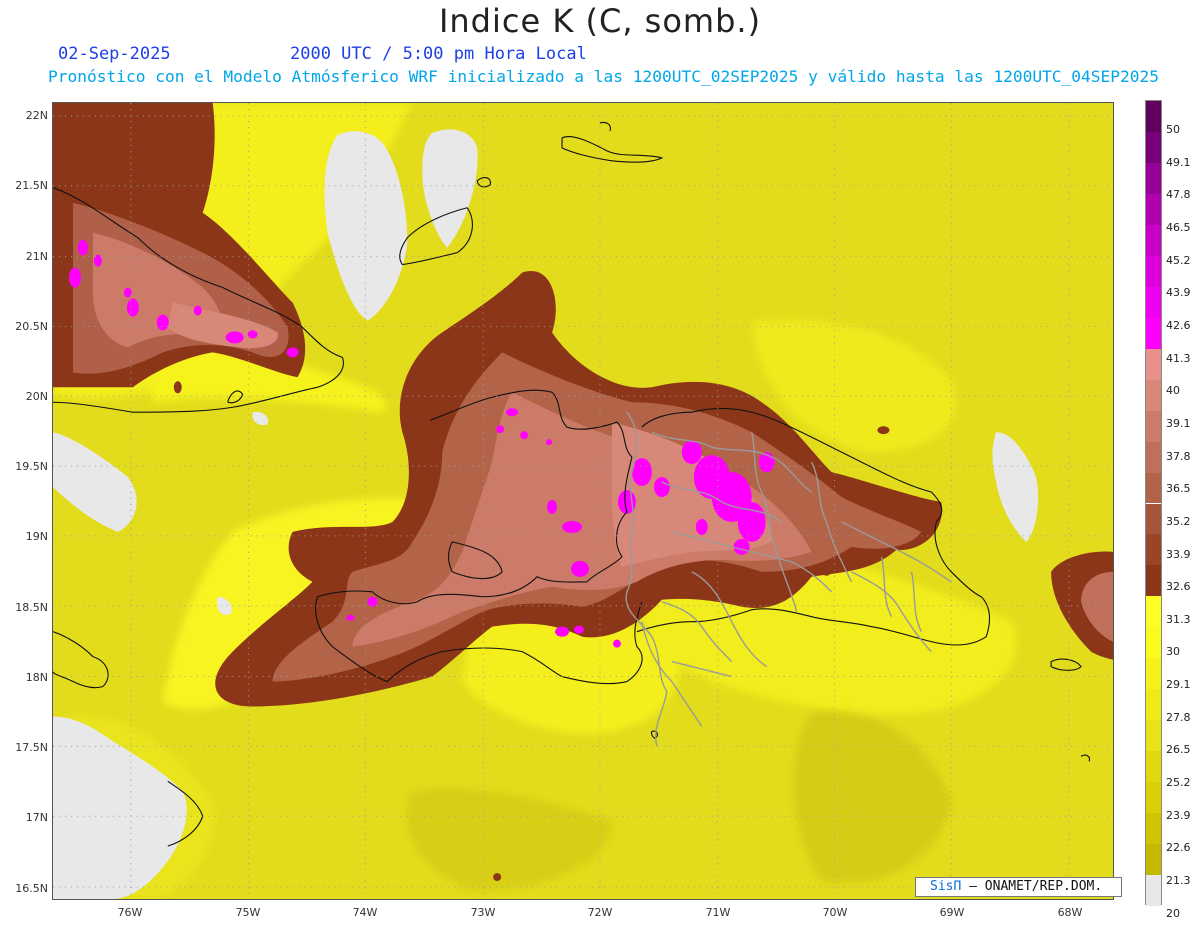 The width and height of the screenshot is (1200, 927). I want to click on colorbar-label: 26.5, so click(1178, 750).